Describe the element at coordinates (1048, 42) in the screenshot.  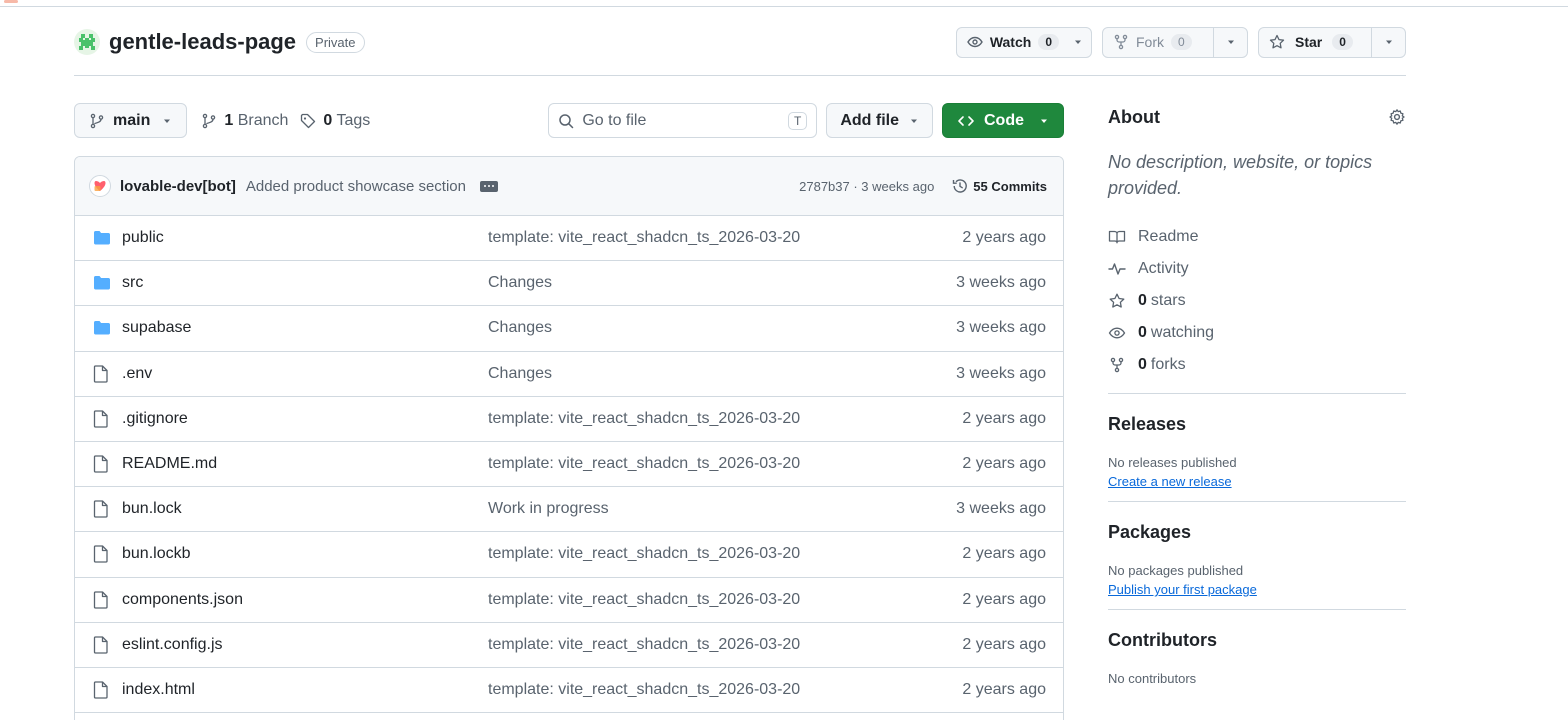
I see `watch-count: 0` at that location.